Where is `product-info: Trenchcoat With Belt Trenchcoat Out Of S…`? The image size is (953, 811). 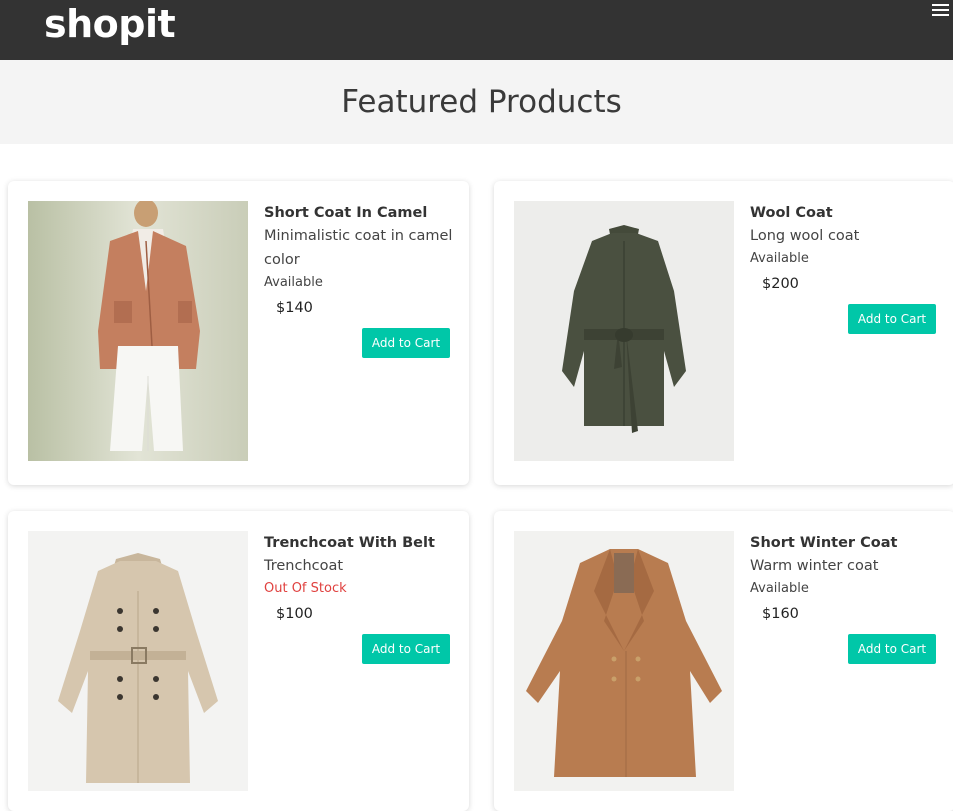 product-info: Trenchcoat With Belt Trenchcoat Out Of S… is located at coordinates (359, 578).